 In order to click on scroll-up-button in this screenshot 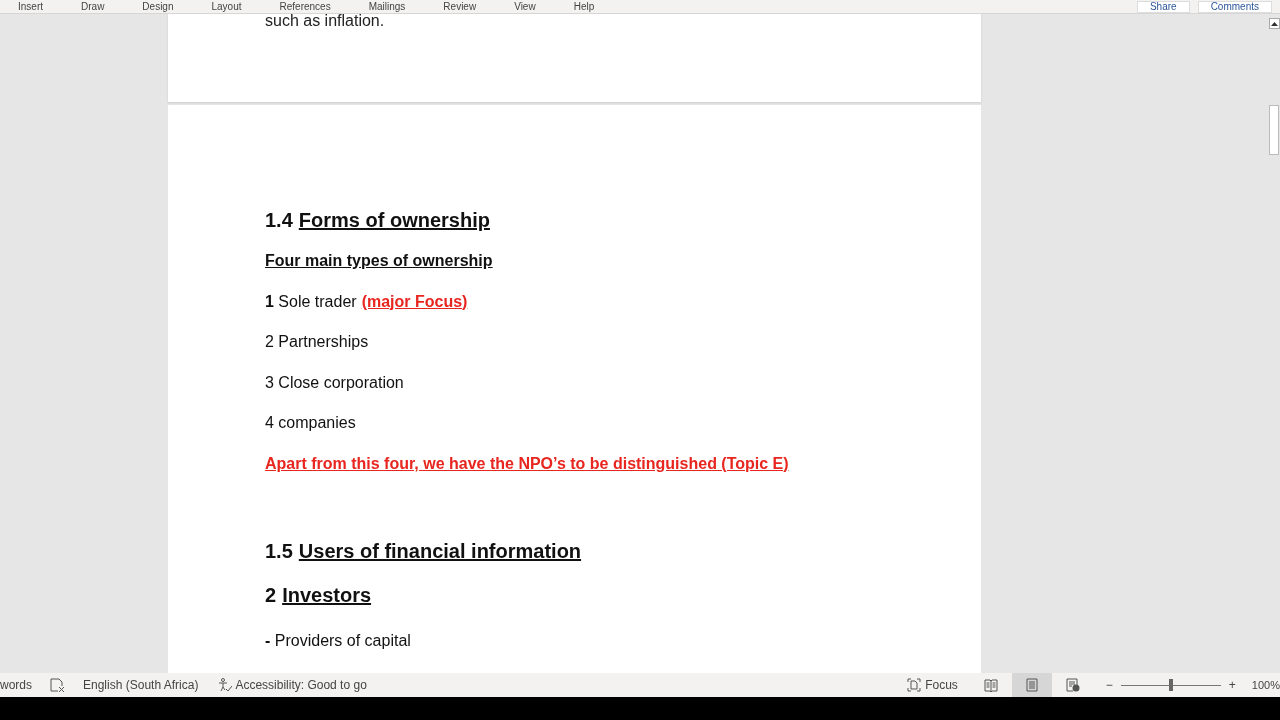, I will do `click(1274, 23)`.